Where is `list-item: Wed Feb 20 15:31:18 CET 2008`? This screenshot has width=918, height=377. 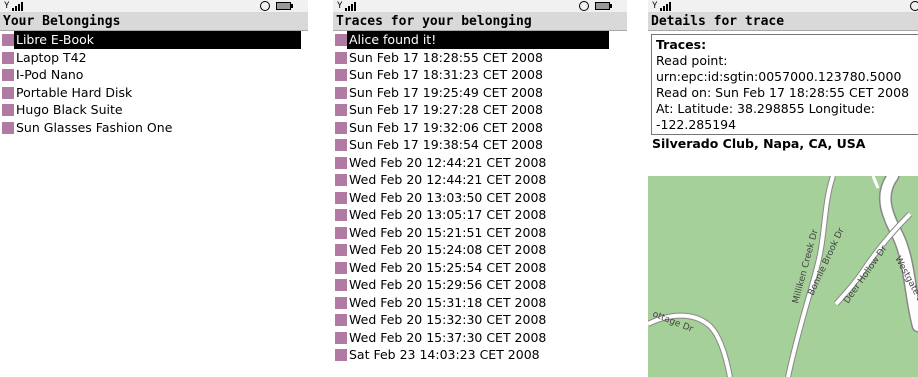 list-item: Wed Feb 20 15:31:18 CET 2008 is located at coordinates (480, 303).